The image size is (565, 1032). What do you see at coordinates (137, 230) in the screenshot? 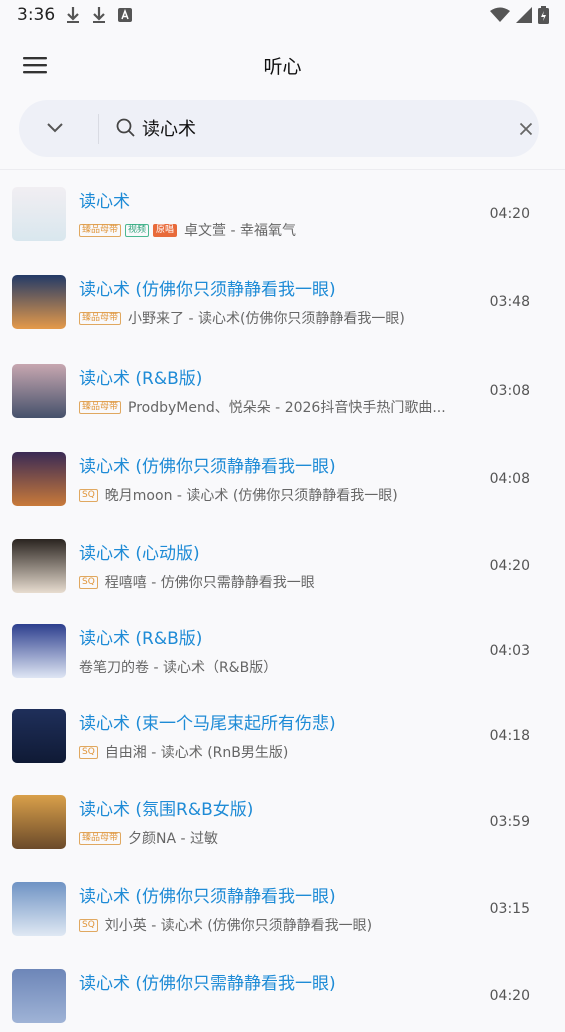
I see `quality-badge: 视频` at bounding box center [137, 230].